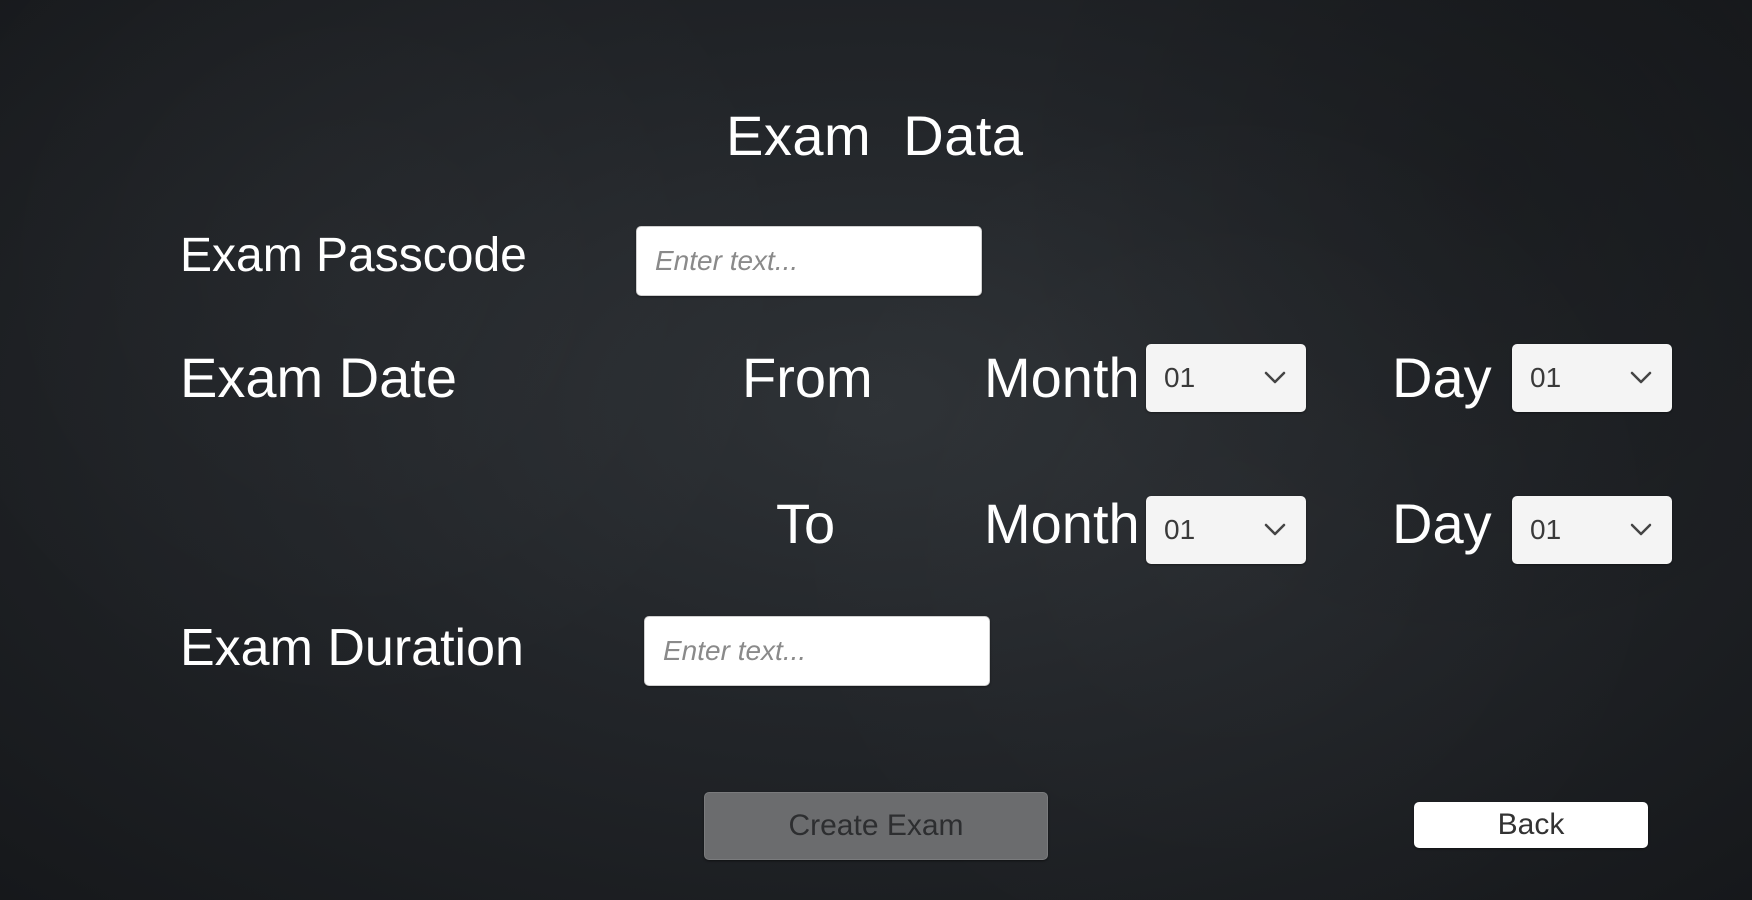 This screenshot has width=1752, height=900. What do you see at coordinates (1226, 530) in the screenshot?
I see `to-month-select: 01` at bounding box center [1226, 530].